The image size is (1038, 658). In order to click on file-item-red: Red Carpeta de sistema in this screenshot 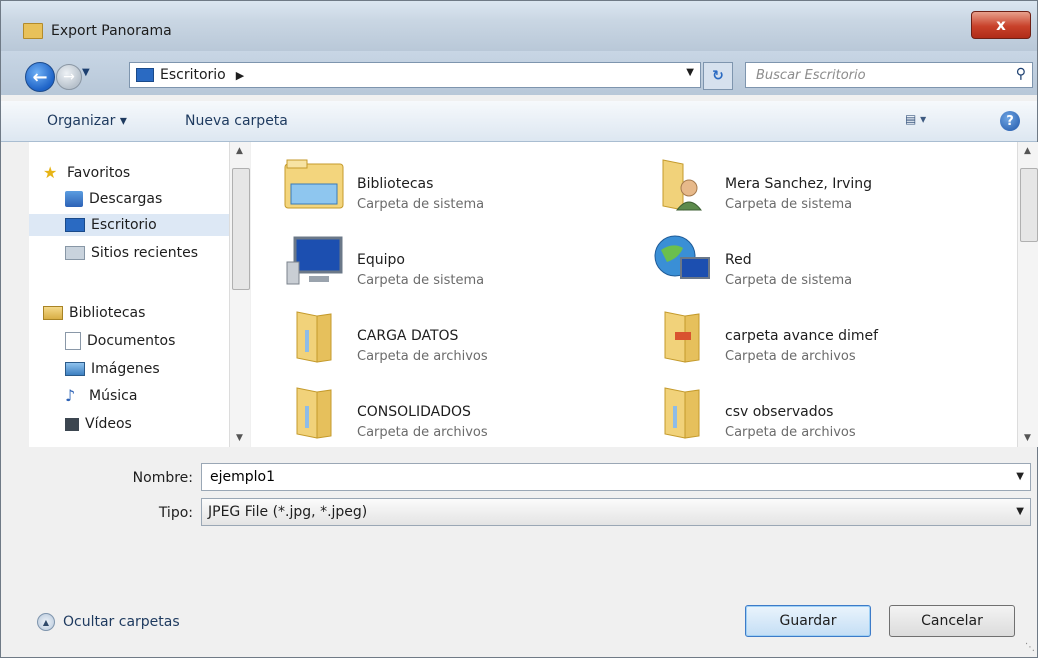, I will do `click(799, 259)`.